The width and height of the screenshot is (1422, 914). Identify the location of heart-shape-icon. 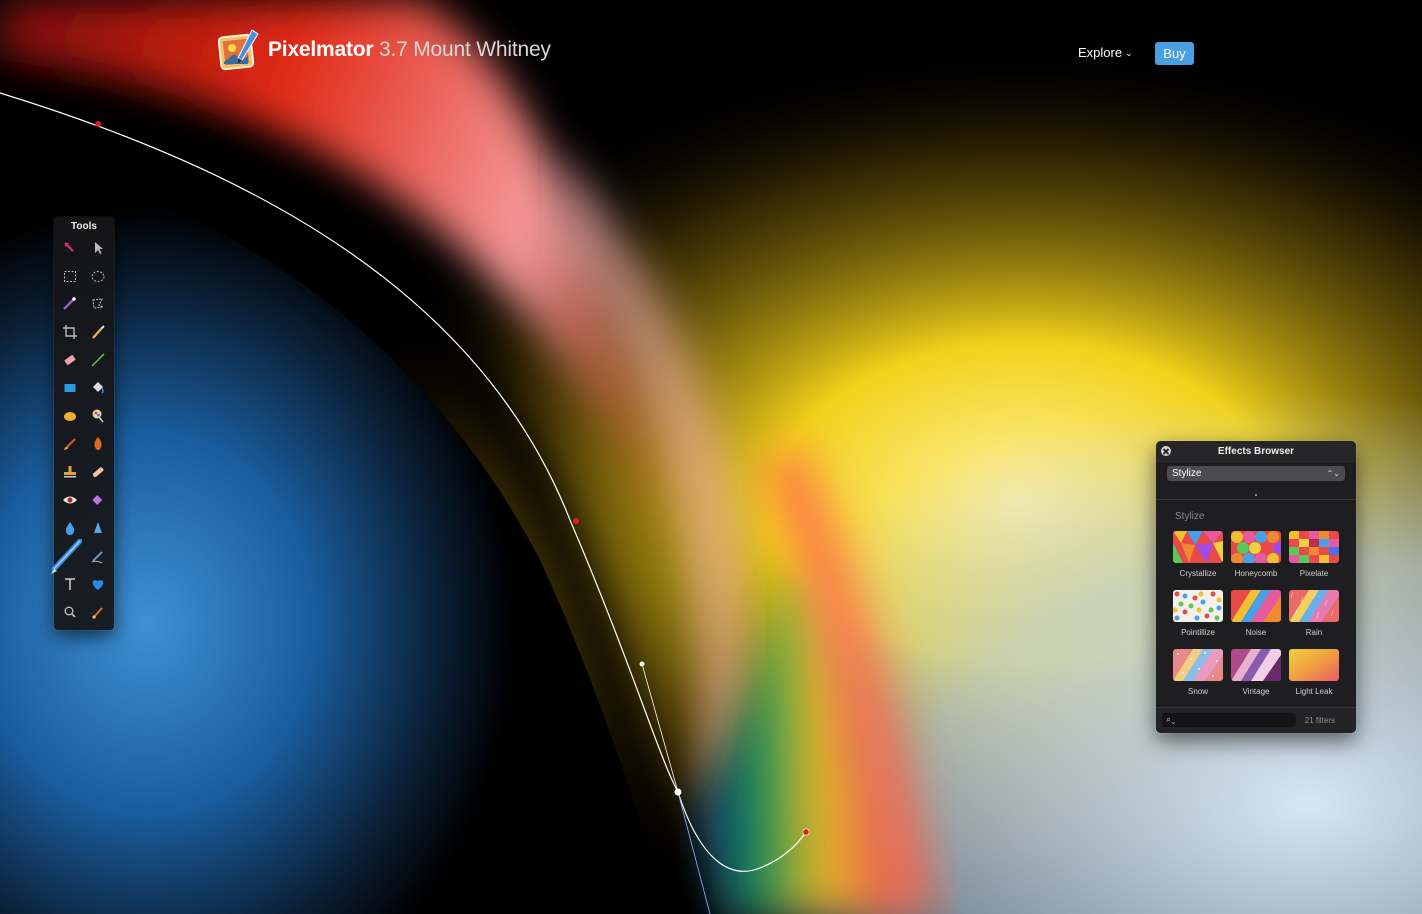
(98, 584).